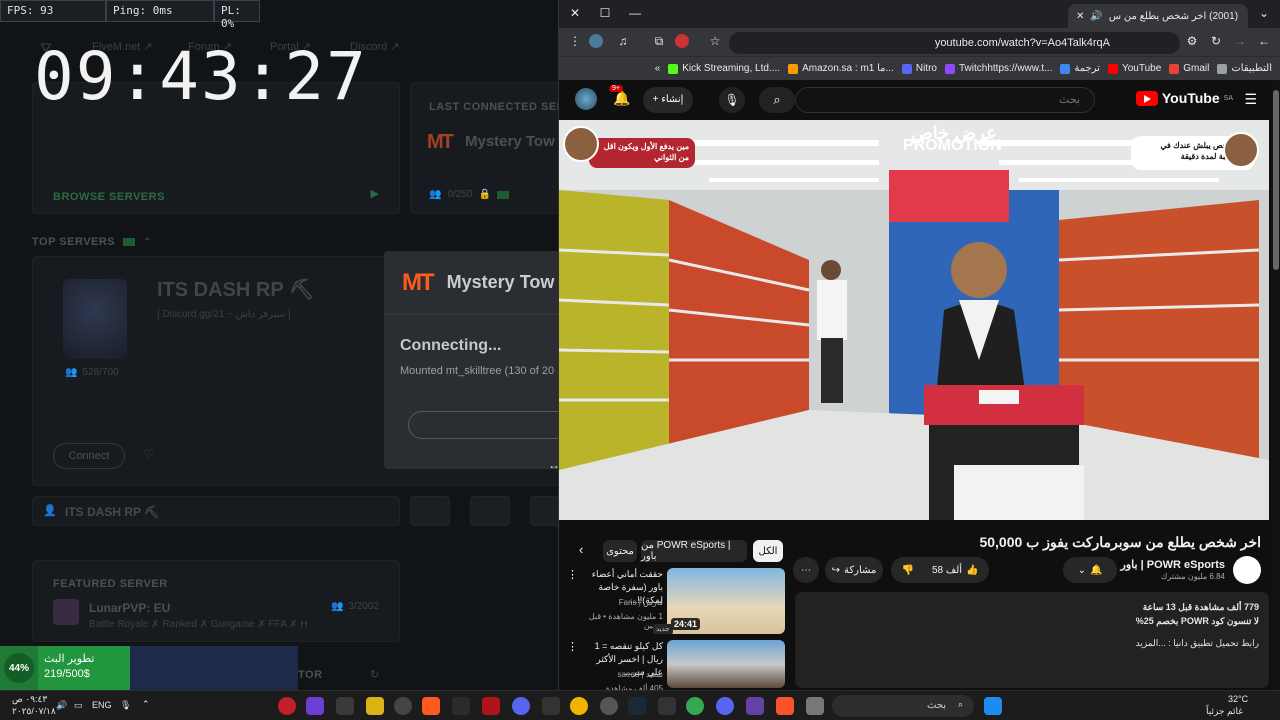 Image resolution: width=1280 pixels, height=720 pixels. Describe the element at coordinates (1184, 98) in the screenshot. I see `youtube-logo: YouTube SA` at that location.